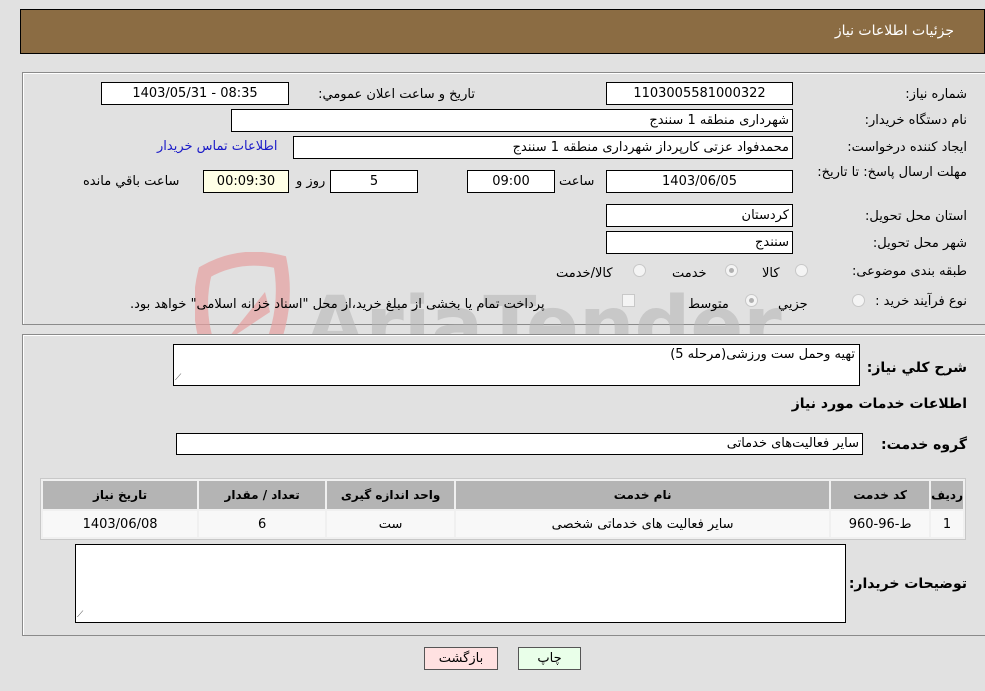 Image resolution: width=985 pixels, height=691 pixels. What do you see at coordinates (924, 445) in the screenshot?
I see `service-group-label: گروه خدمت:` at bounding box center [924, 445].